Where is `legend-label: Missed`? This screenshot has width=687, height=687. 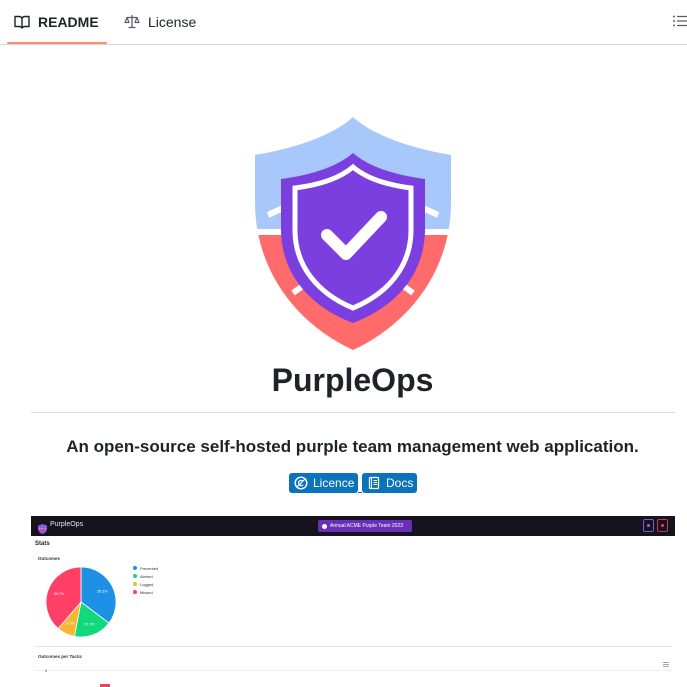
legend-label: Missed is located at coordinates (146, 592).